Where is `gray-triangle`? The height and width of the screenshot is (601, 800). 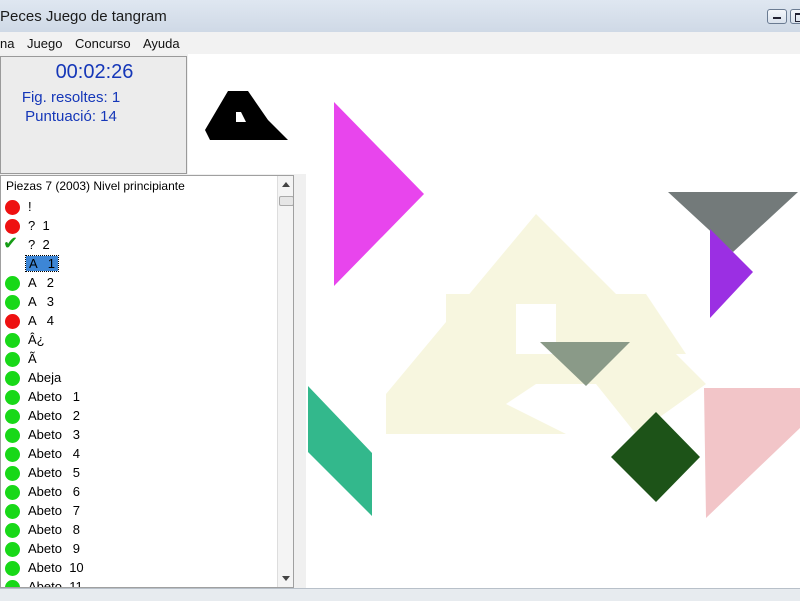
gray-triangle is located at coordinates (733, 222).